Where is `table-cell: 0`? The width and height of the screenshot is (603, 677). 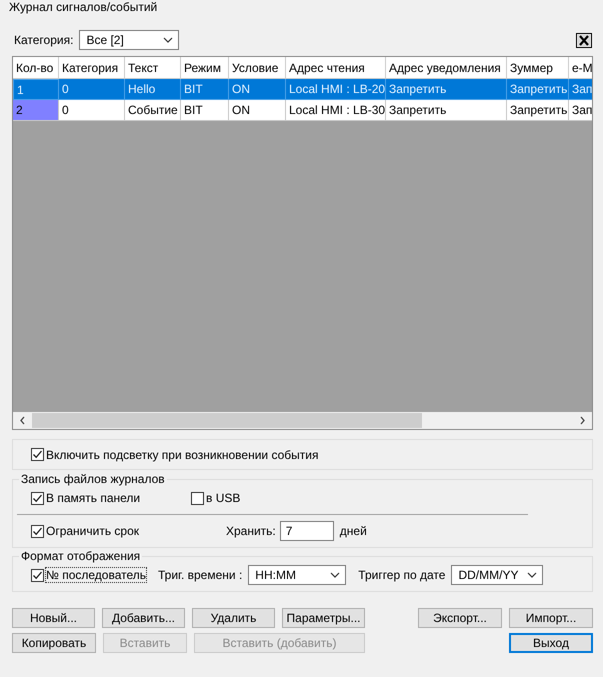 table-cell: 0 is located at coordinates (92, 110).